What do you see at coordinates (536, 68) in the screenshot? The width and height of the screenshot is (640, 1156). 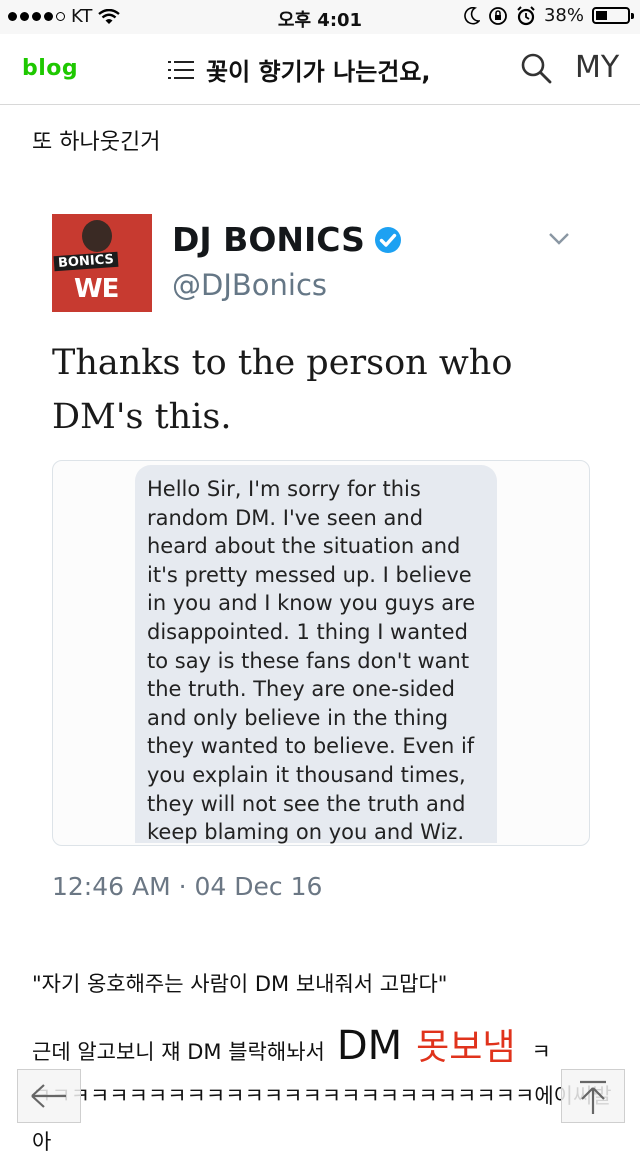 I see `search-icon` at bounding box center [536, 68].